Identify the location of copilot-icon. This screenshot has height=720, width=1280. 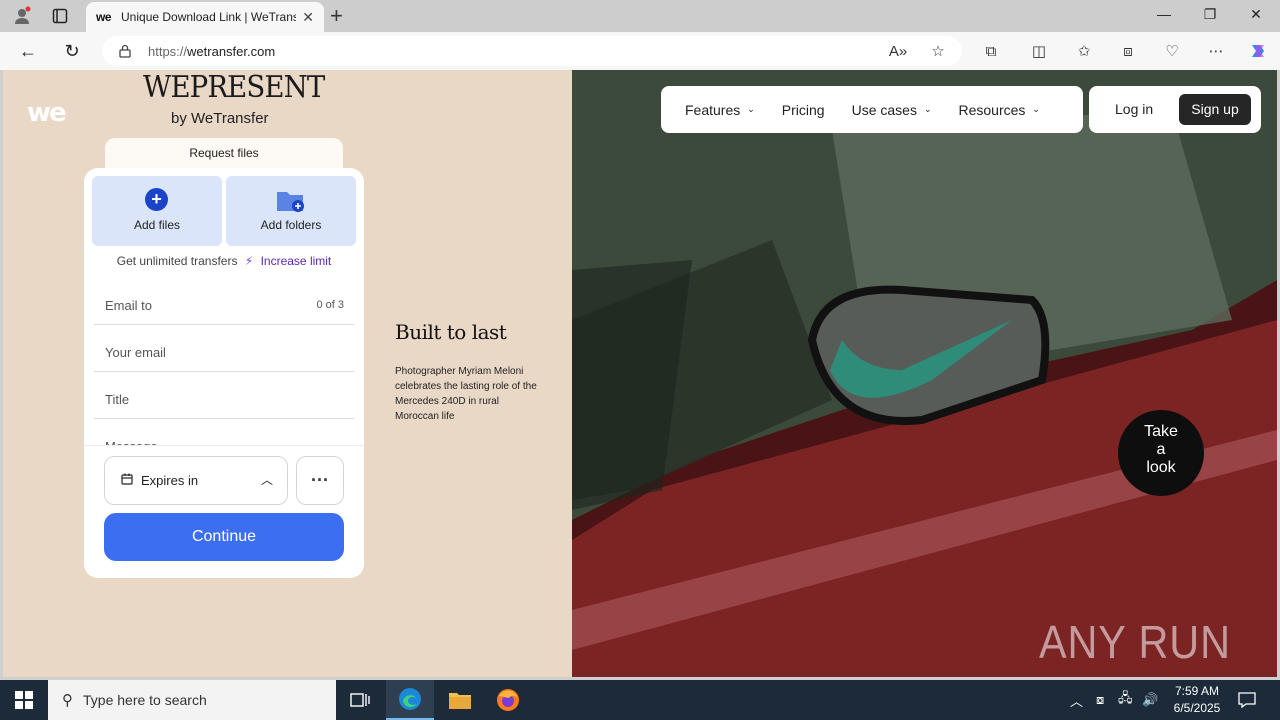
(1258, 51).